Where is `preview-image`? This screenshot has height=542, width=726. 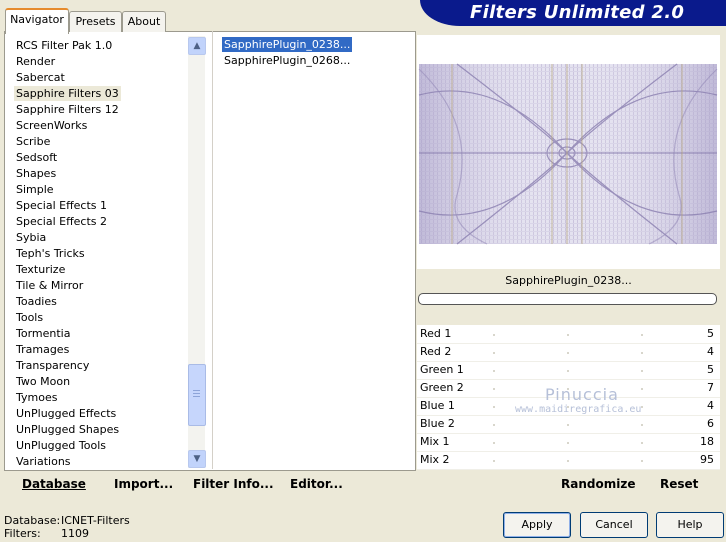
preview-image is located at coordinates (568, 154).